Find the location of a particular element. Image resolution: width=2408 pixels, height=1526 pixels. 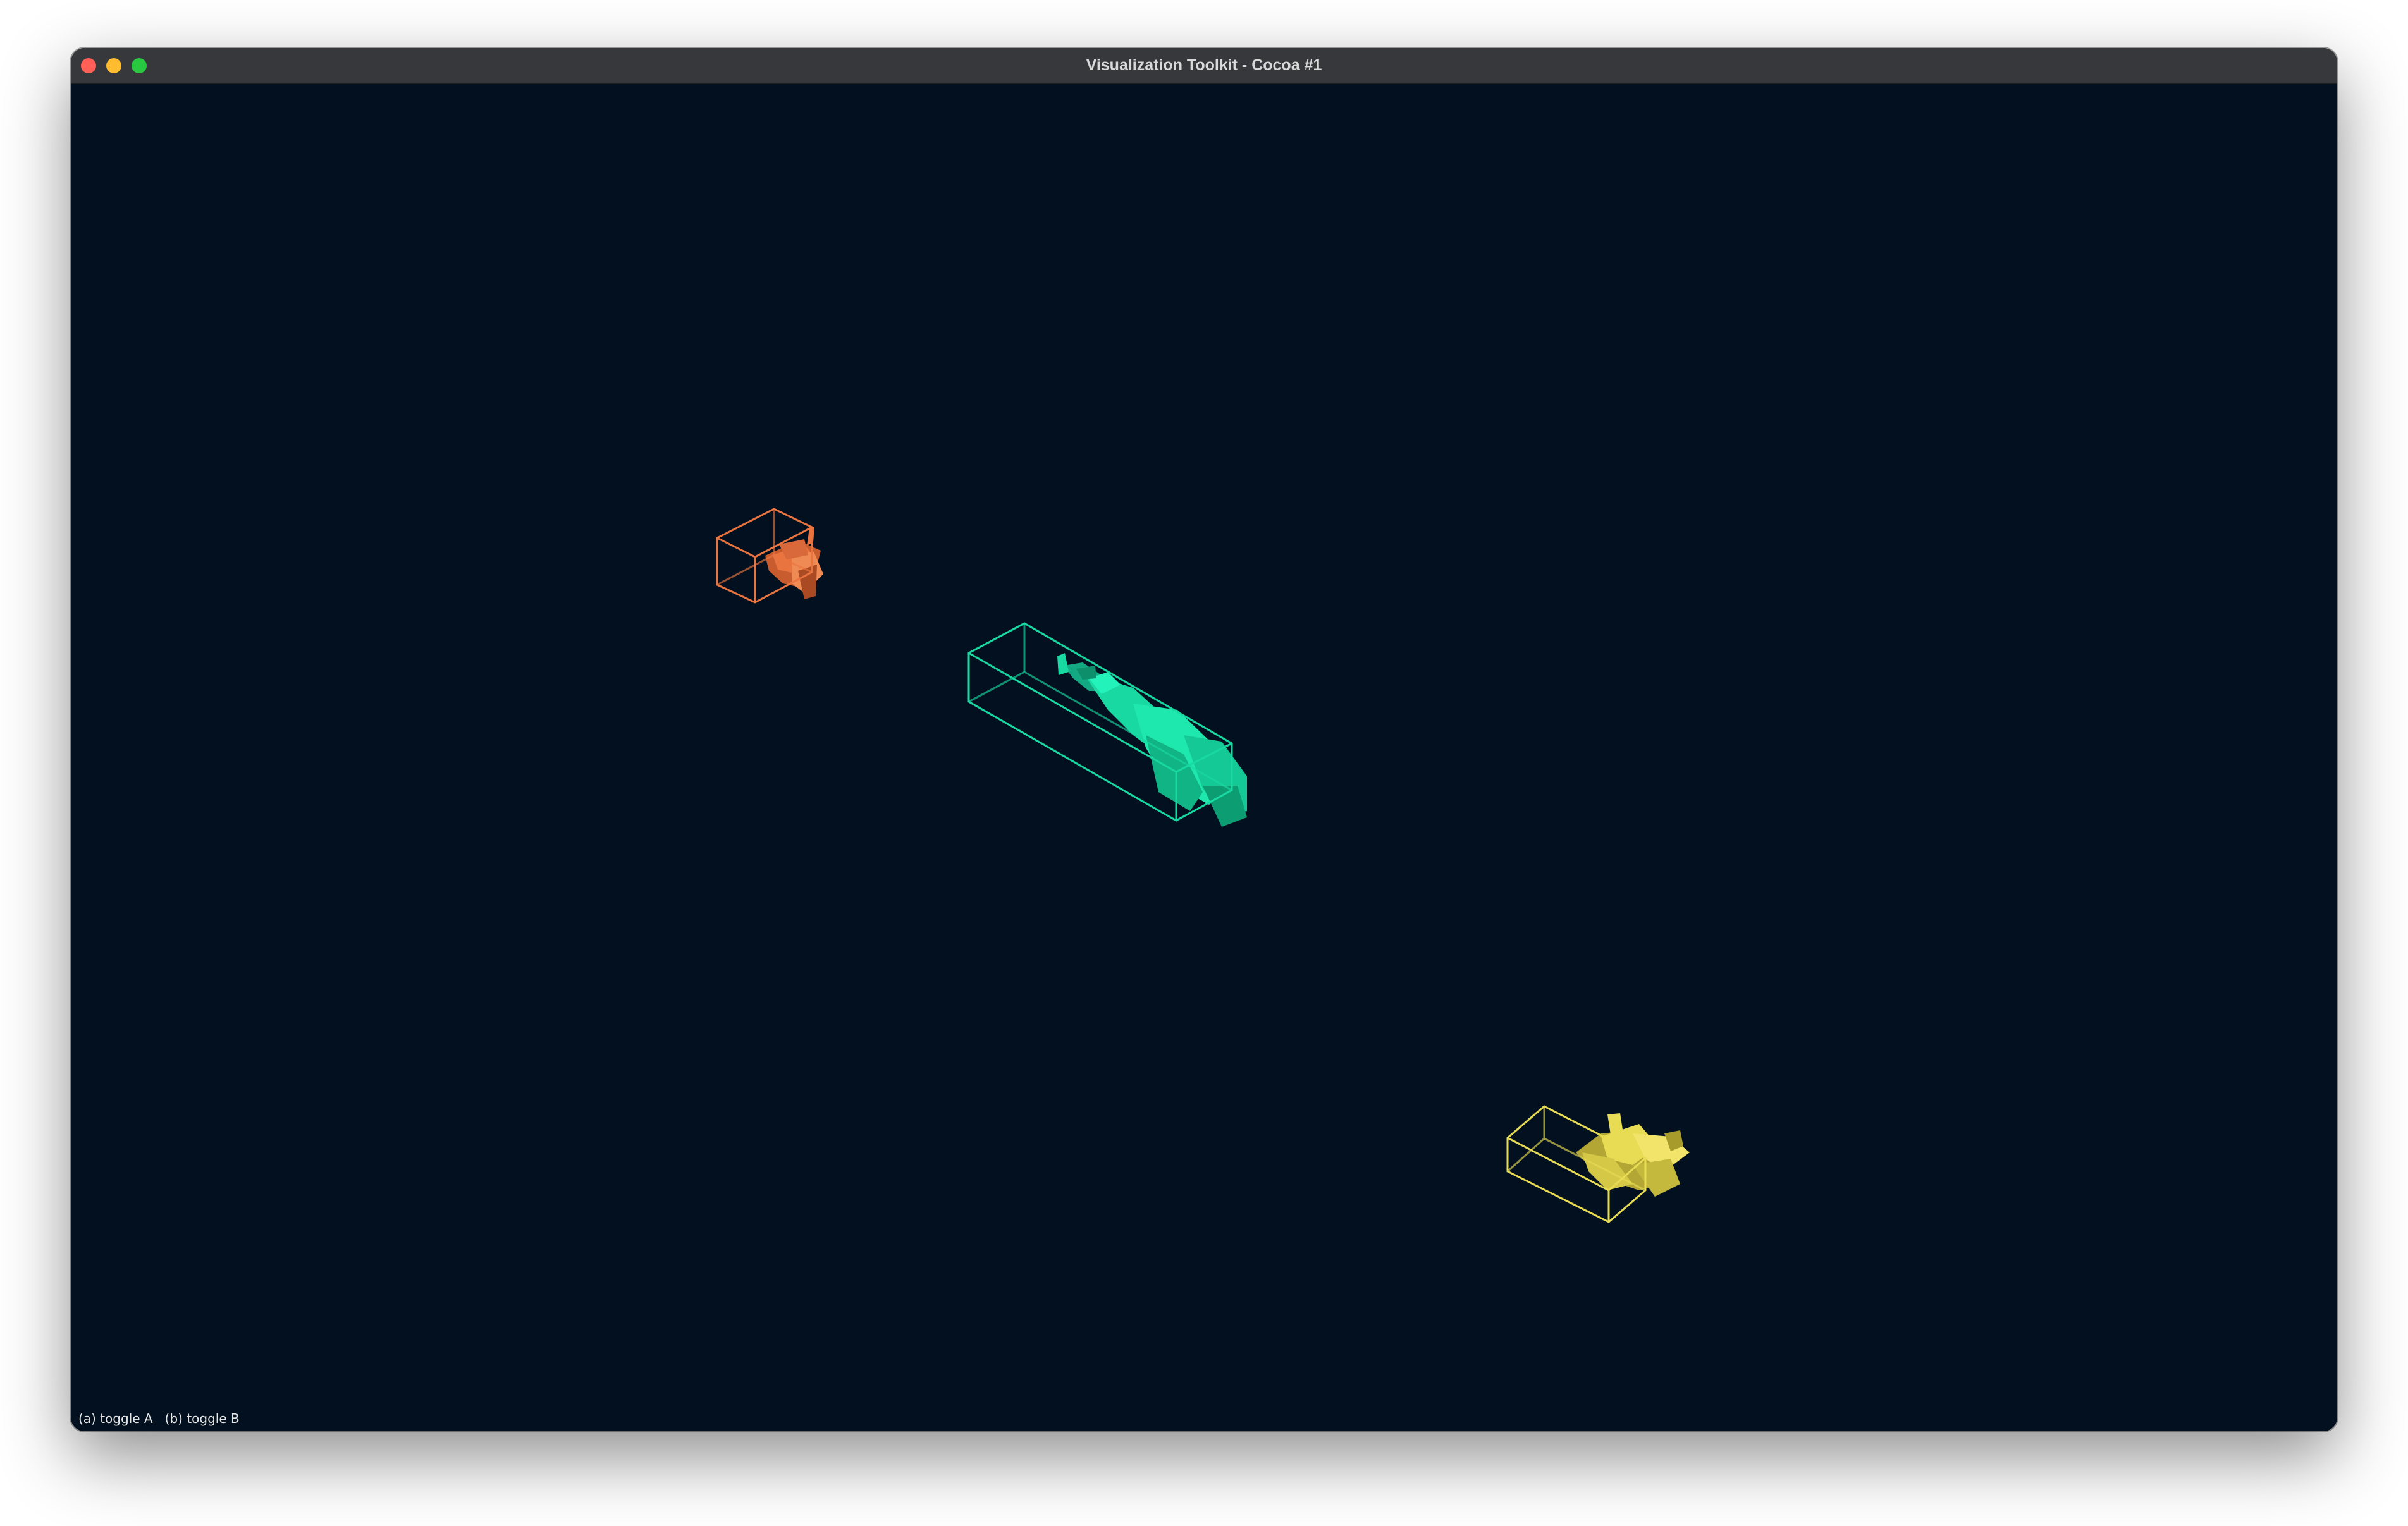

teal-object is located at coordinates (1107, 724).